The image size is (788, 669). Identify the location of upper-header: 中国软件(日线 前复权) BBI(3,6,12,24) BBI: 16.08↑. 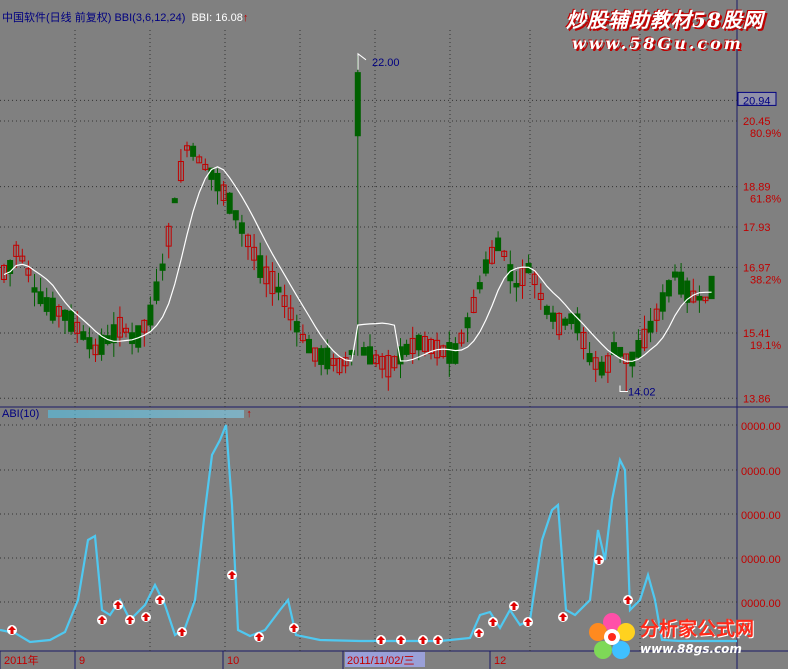
(125, 17).